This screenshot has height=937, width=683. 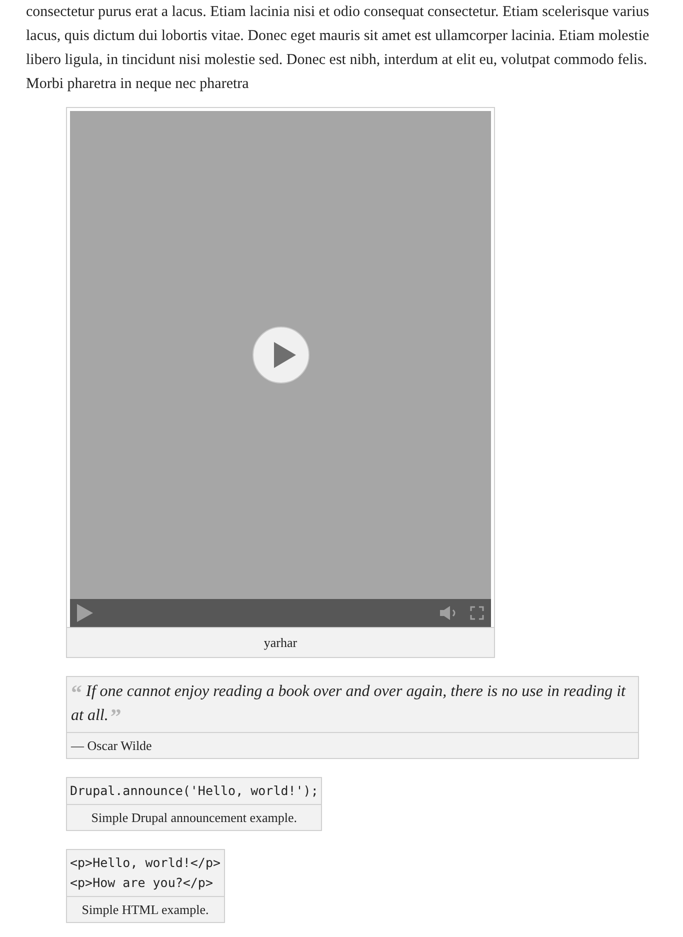 What do you see at coordinates (194, 817) in the screenshot?
I see `code-caption: Simple Drupal announcement example.` at bounding box center [194, 817].